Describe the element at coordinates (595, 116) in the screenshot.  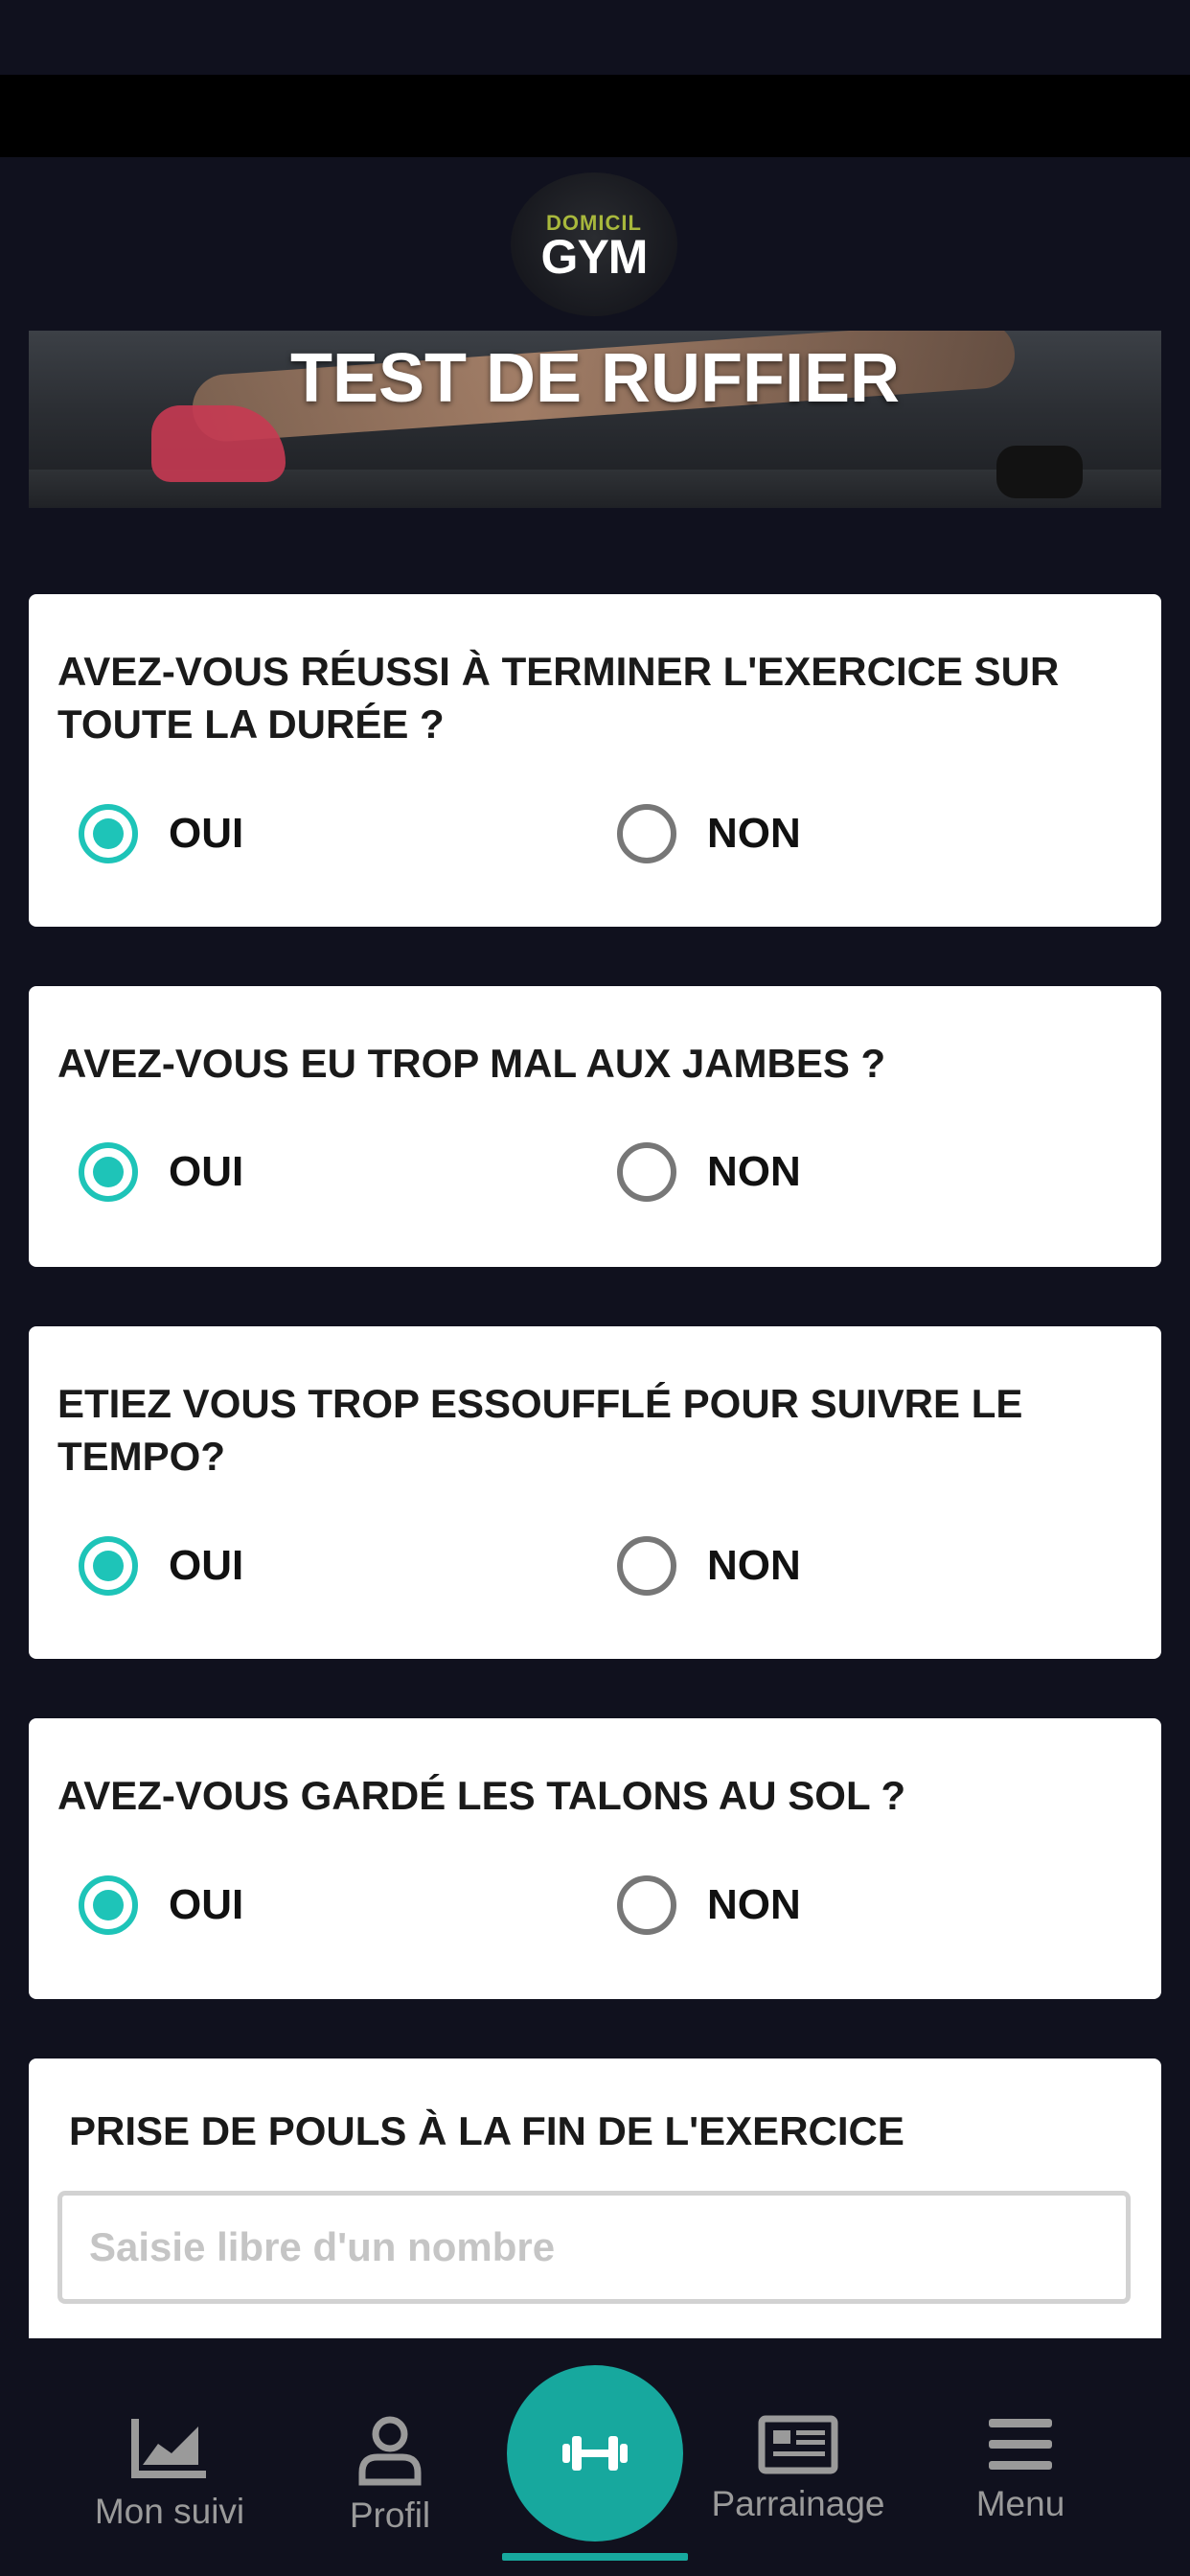
I see `top-black-bar` at that location.